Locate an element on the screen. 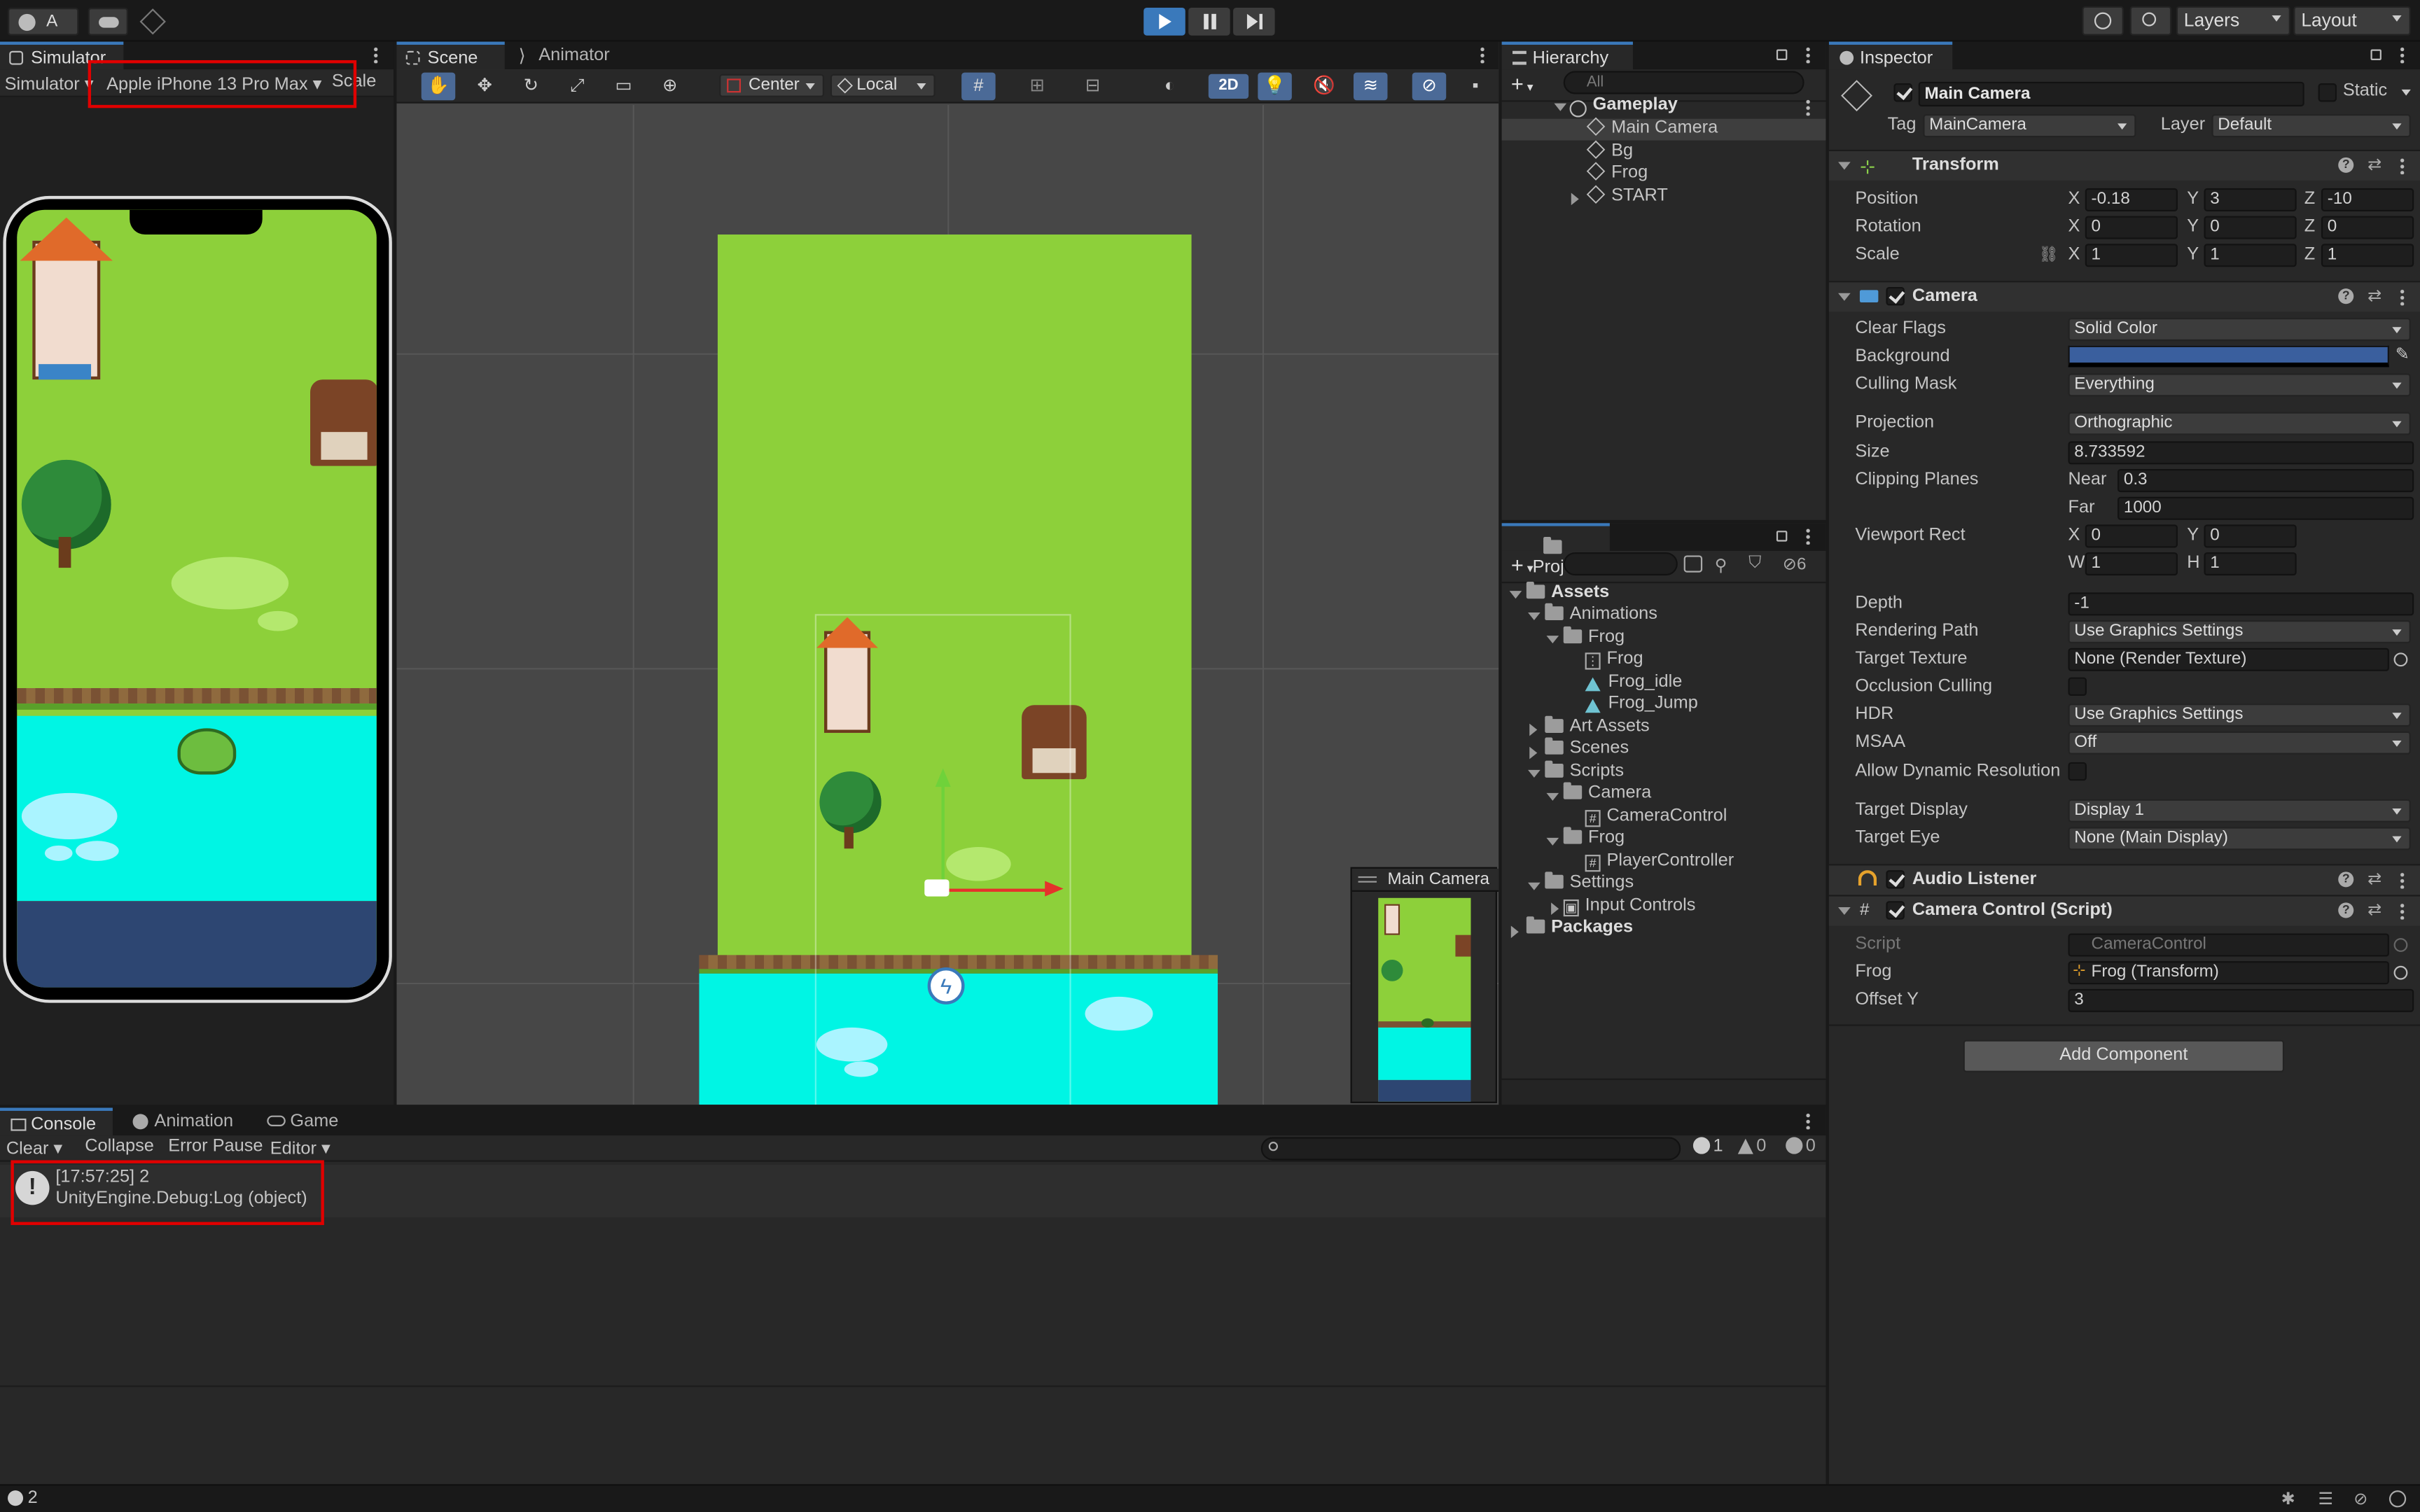  auto-generate-lighting-icon: ⊘ is located at coordinates (2360, 1498).